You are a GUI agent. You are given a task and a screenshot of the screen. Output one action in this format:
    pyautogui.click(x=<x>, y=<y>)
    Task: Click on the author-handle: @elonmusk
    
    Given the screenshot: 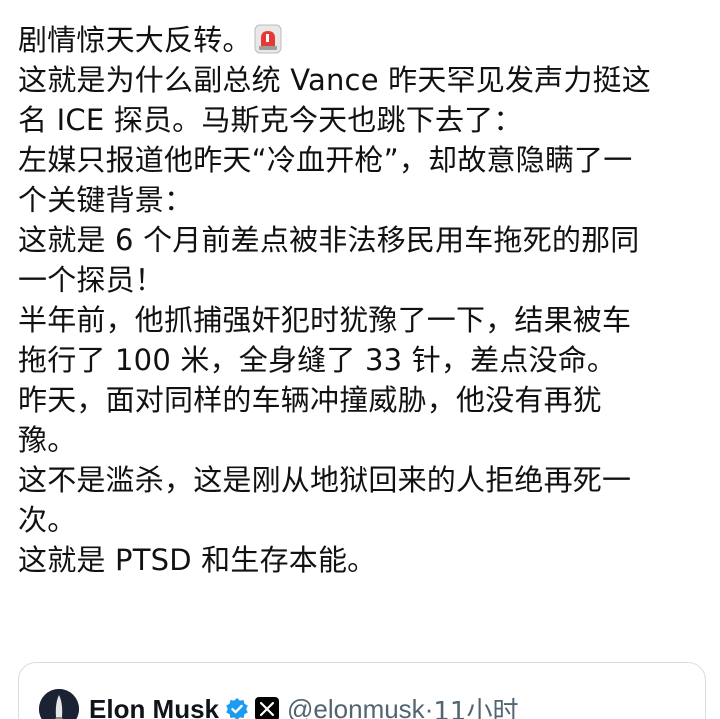 What is the action you would take?
    pyautogui.click(x=356, y=706)
    